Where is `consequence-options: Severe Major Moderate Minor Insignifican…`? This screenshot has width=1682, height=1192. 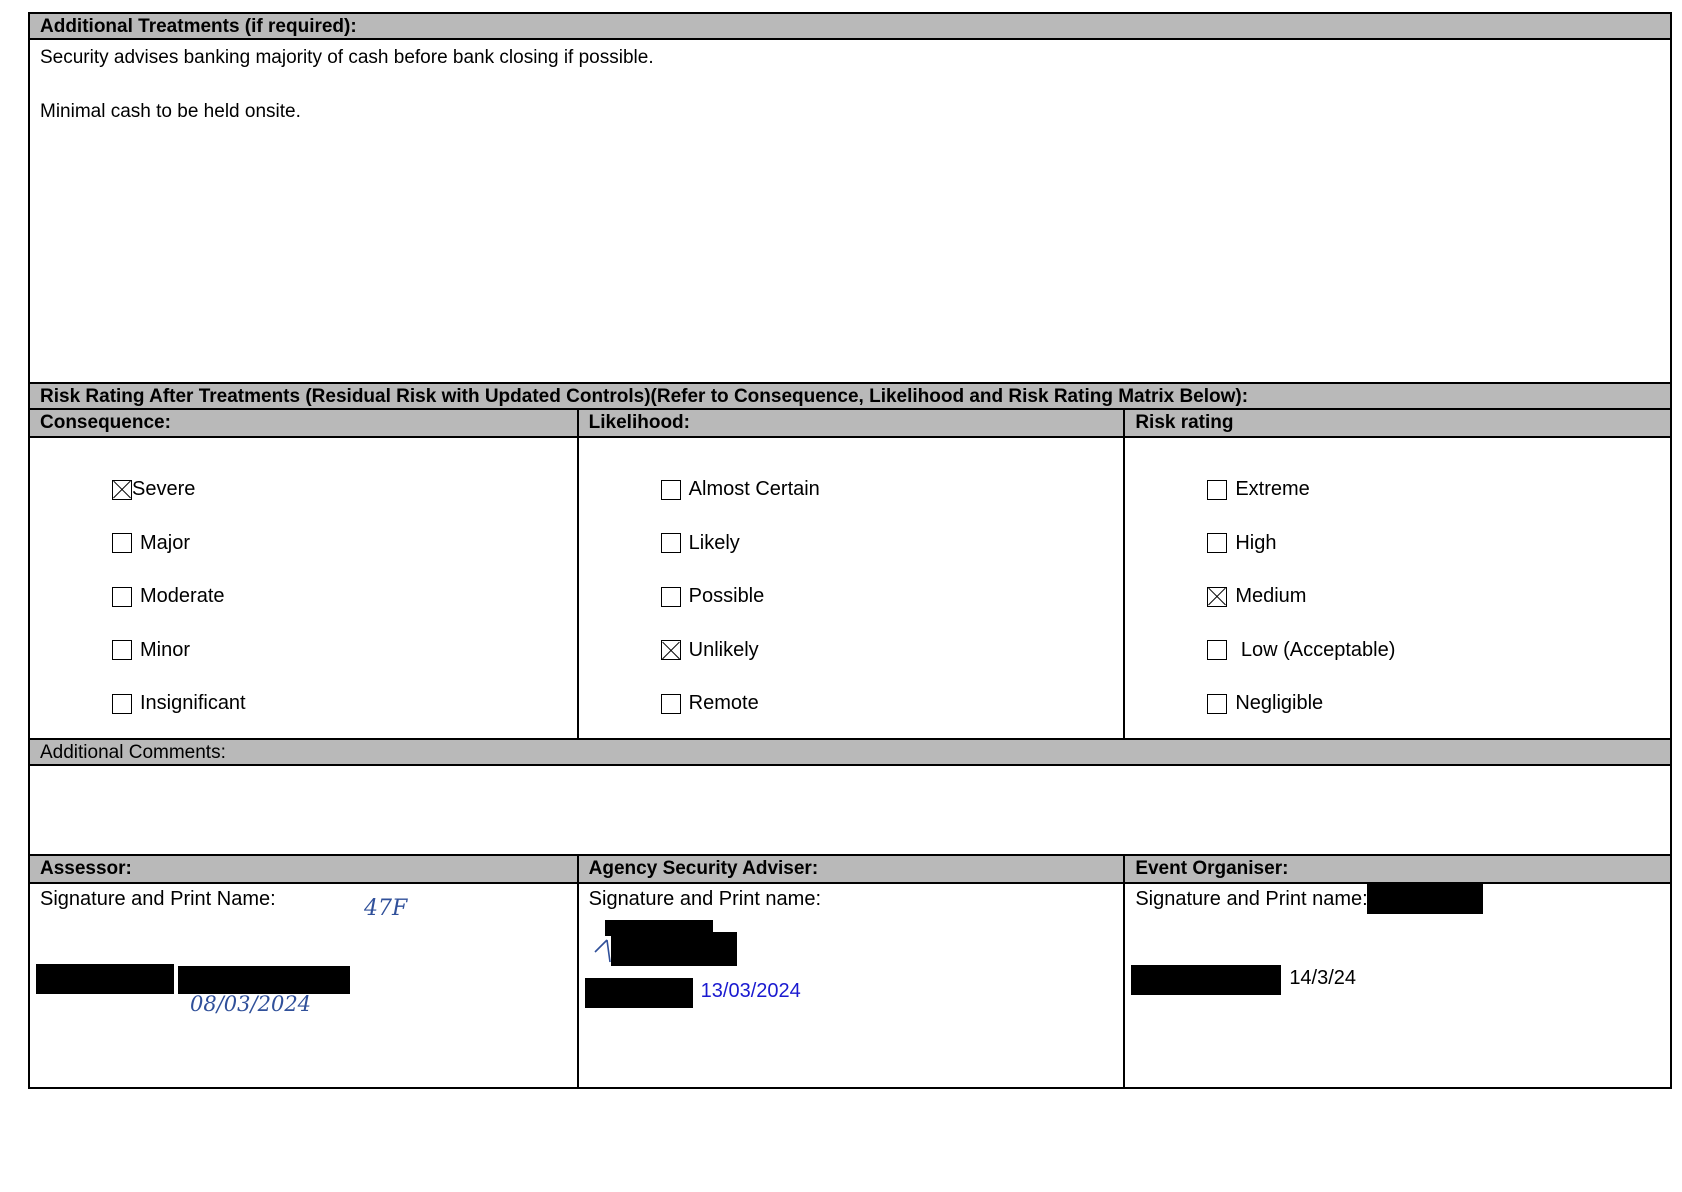
consequence-options: Severe Major Moderate Minor Insignifican… is located at coordinates (303, 588).